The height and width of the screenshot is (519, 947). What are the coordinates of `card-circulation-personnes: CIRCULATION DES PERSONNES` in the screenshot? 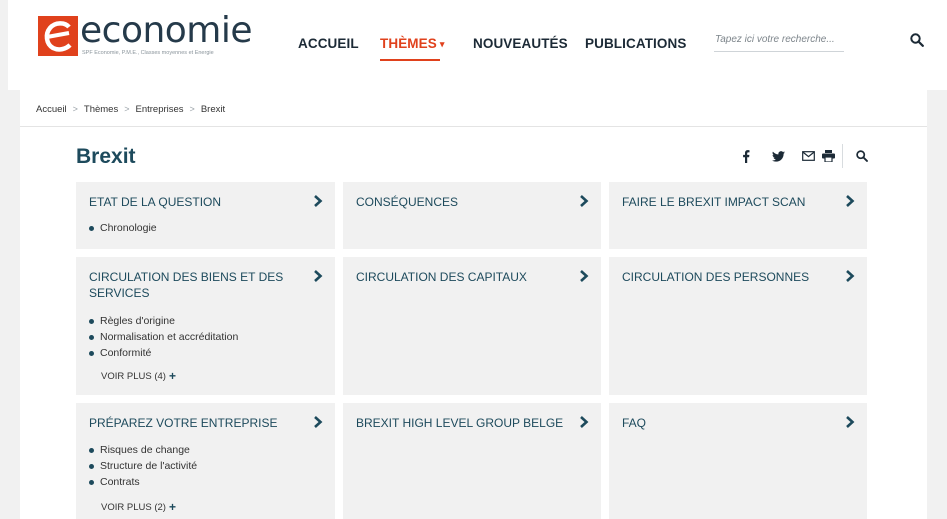 It's located at (738, 326).